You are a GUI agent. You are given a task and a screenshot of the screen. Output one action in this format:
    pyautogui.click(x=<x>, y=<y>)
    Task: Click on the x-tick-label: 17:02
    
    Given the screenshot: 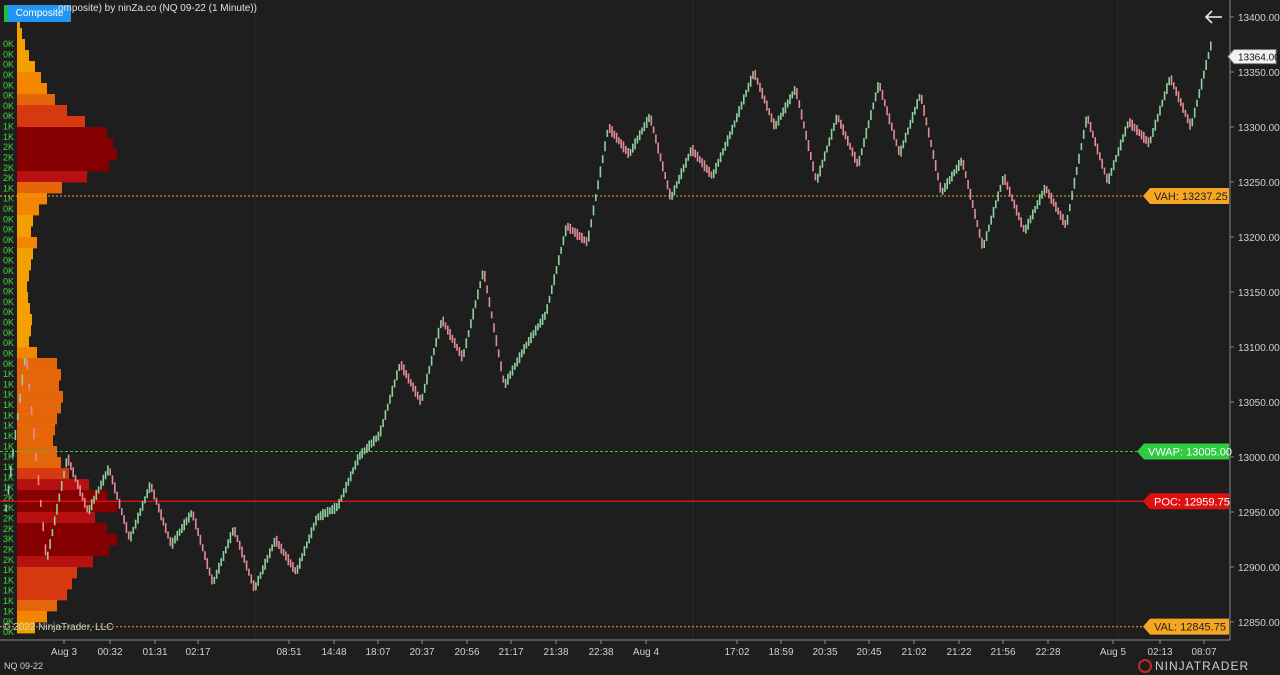 What is the action you would take?
    pyautogui.click(x=736, y=652)
    